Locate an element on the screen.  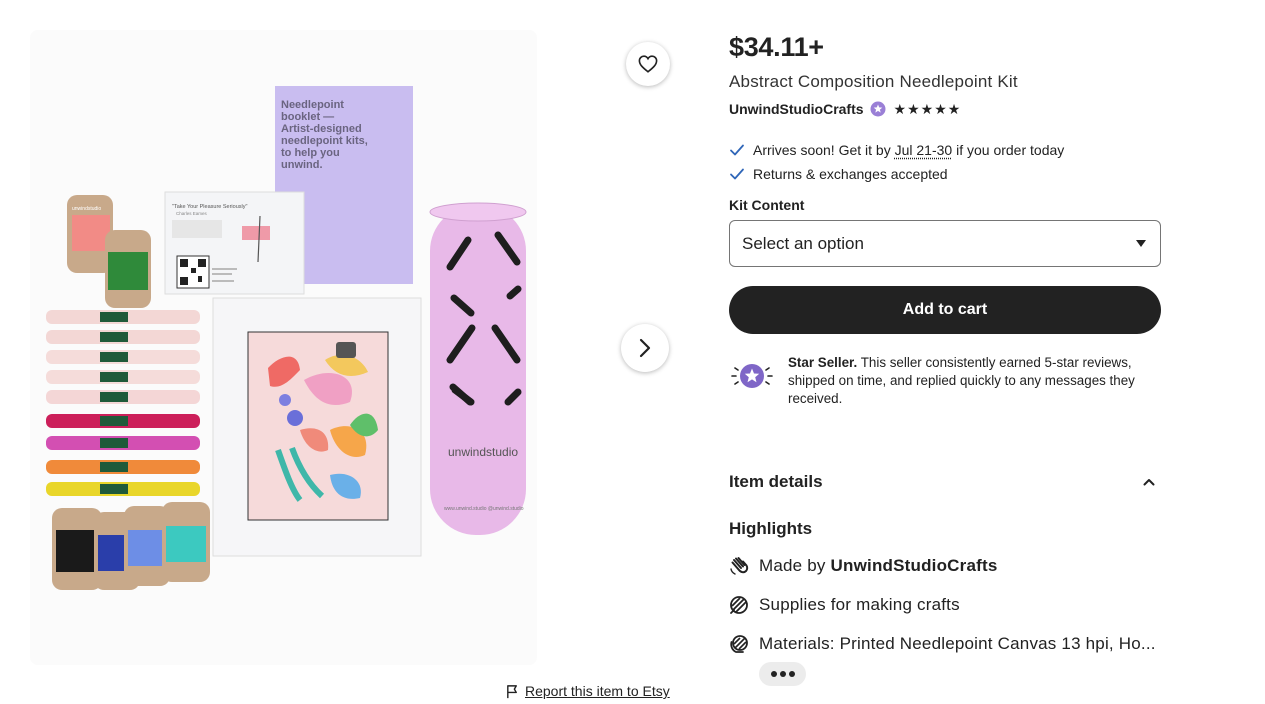
chevron-down-icon is located at coordinates (1141, 243).